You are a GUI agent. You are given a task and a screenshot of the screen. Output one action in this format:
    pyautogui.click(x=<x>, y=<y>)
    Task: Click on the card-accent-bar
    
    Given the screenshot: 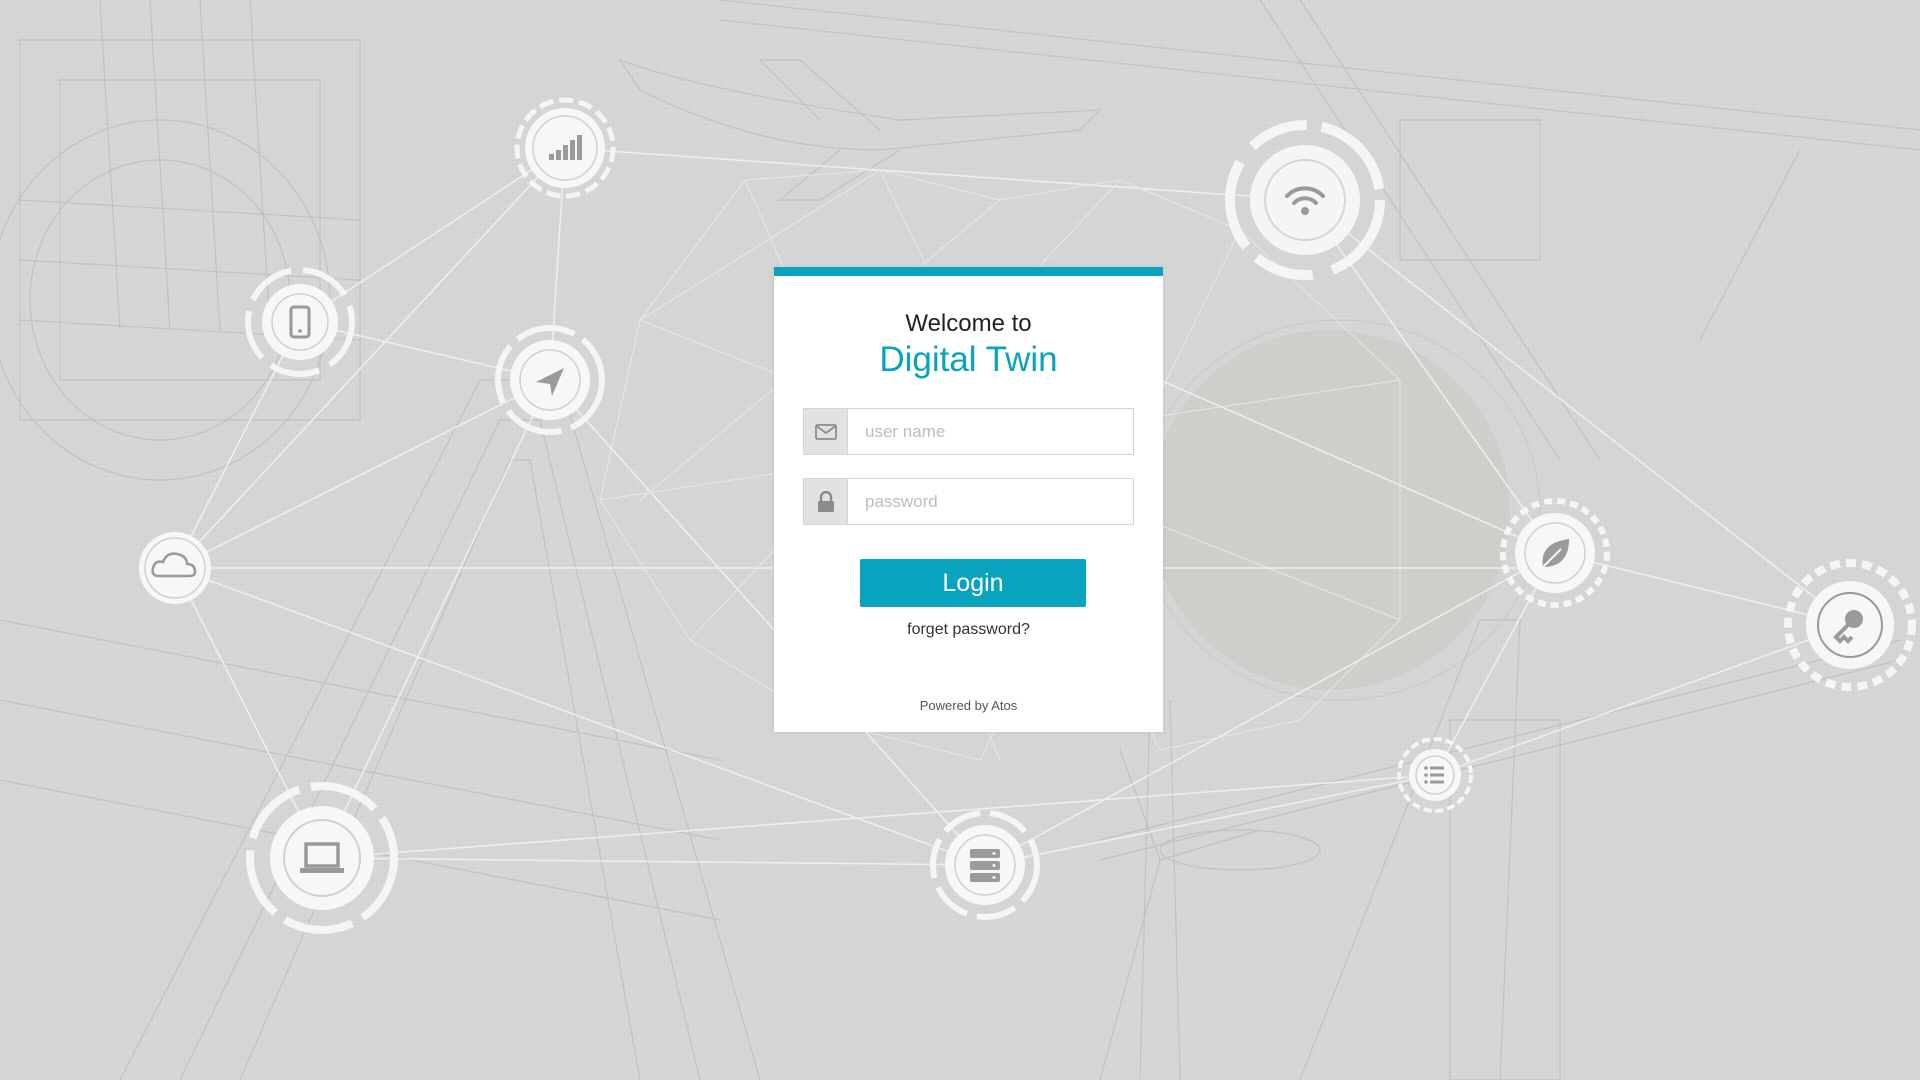 What is the action you would take?
    pyautogui.click(x=968, y=271)
    